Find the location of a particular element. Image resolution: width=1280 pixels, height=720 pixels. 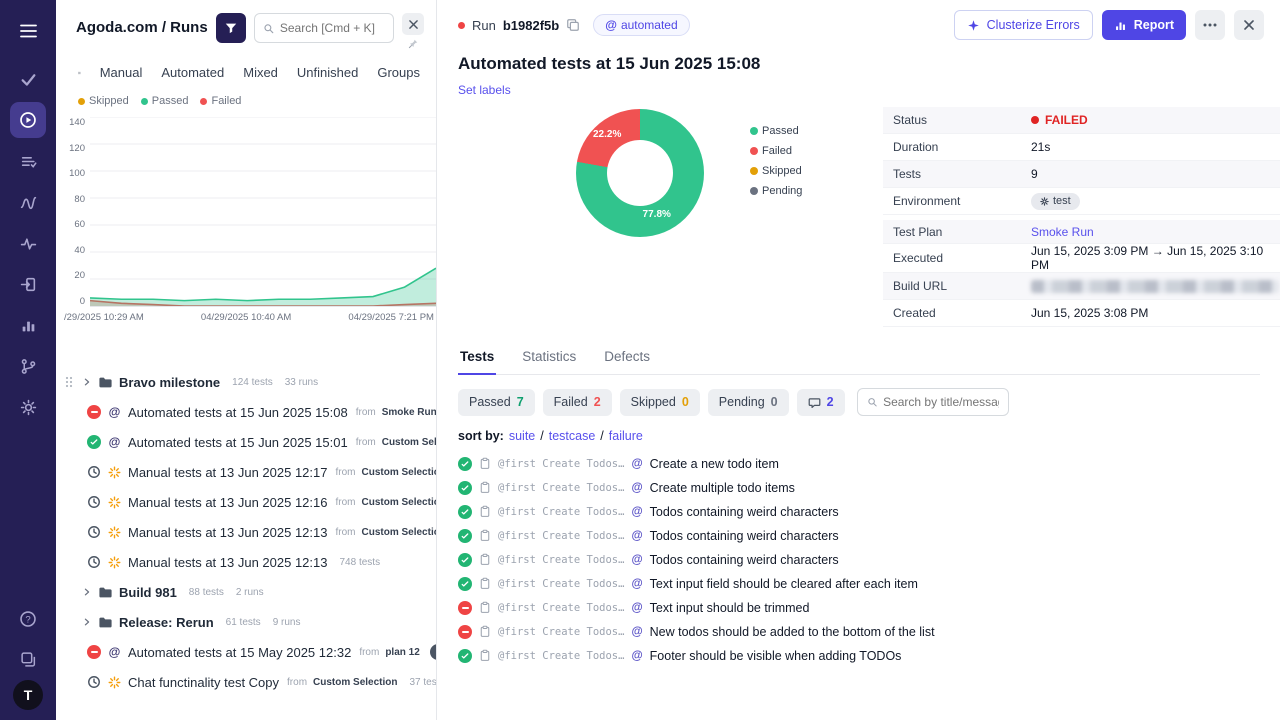

runs-tab: Mixed is located at coordinates (260, 72).